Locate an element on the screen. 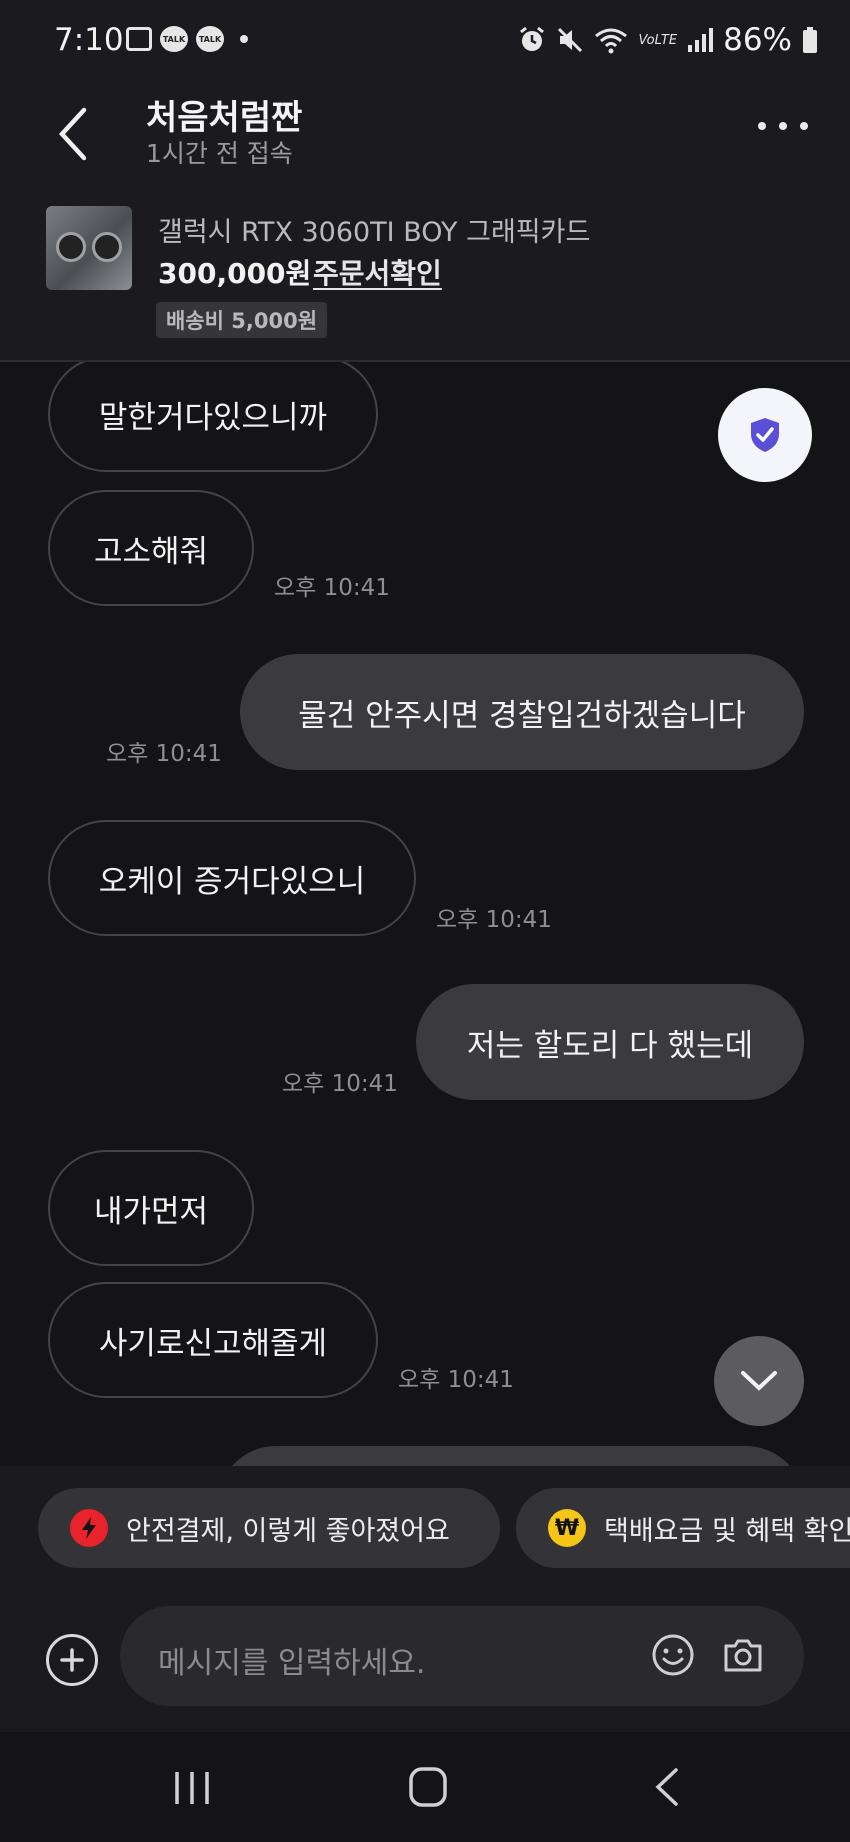 The image size is (850, 1842). wifi-icon is located at coordinates (611, 41).